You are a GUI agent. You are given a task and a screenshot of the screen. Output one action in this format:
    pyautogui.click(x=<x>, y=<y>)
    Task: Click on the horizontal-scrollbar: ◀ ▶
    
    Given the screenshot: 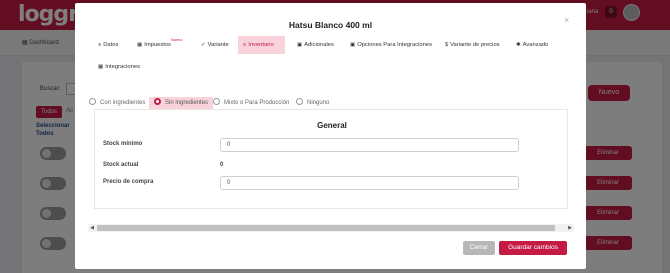 What is the action you would take?
    pyautogui.click(x=331, y=228)
    